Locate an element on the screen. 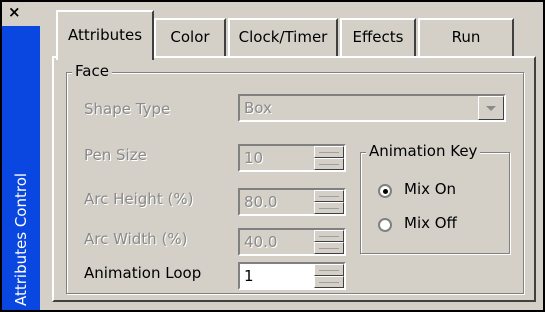  arc-width-label: Arc Width (%) is located at coordinates (136, 239).